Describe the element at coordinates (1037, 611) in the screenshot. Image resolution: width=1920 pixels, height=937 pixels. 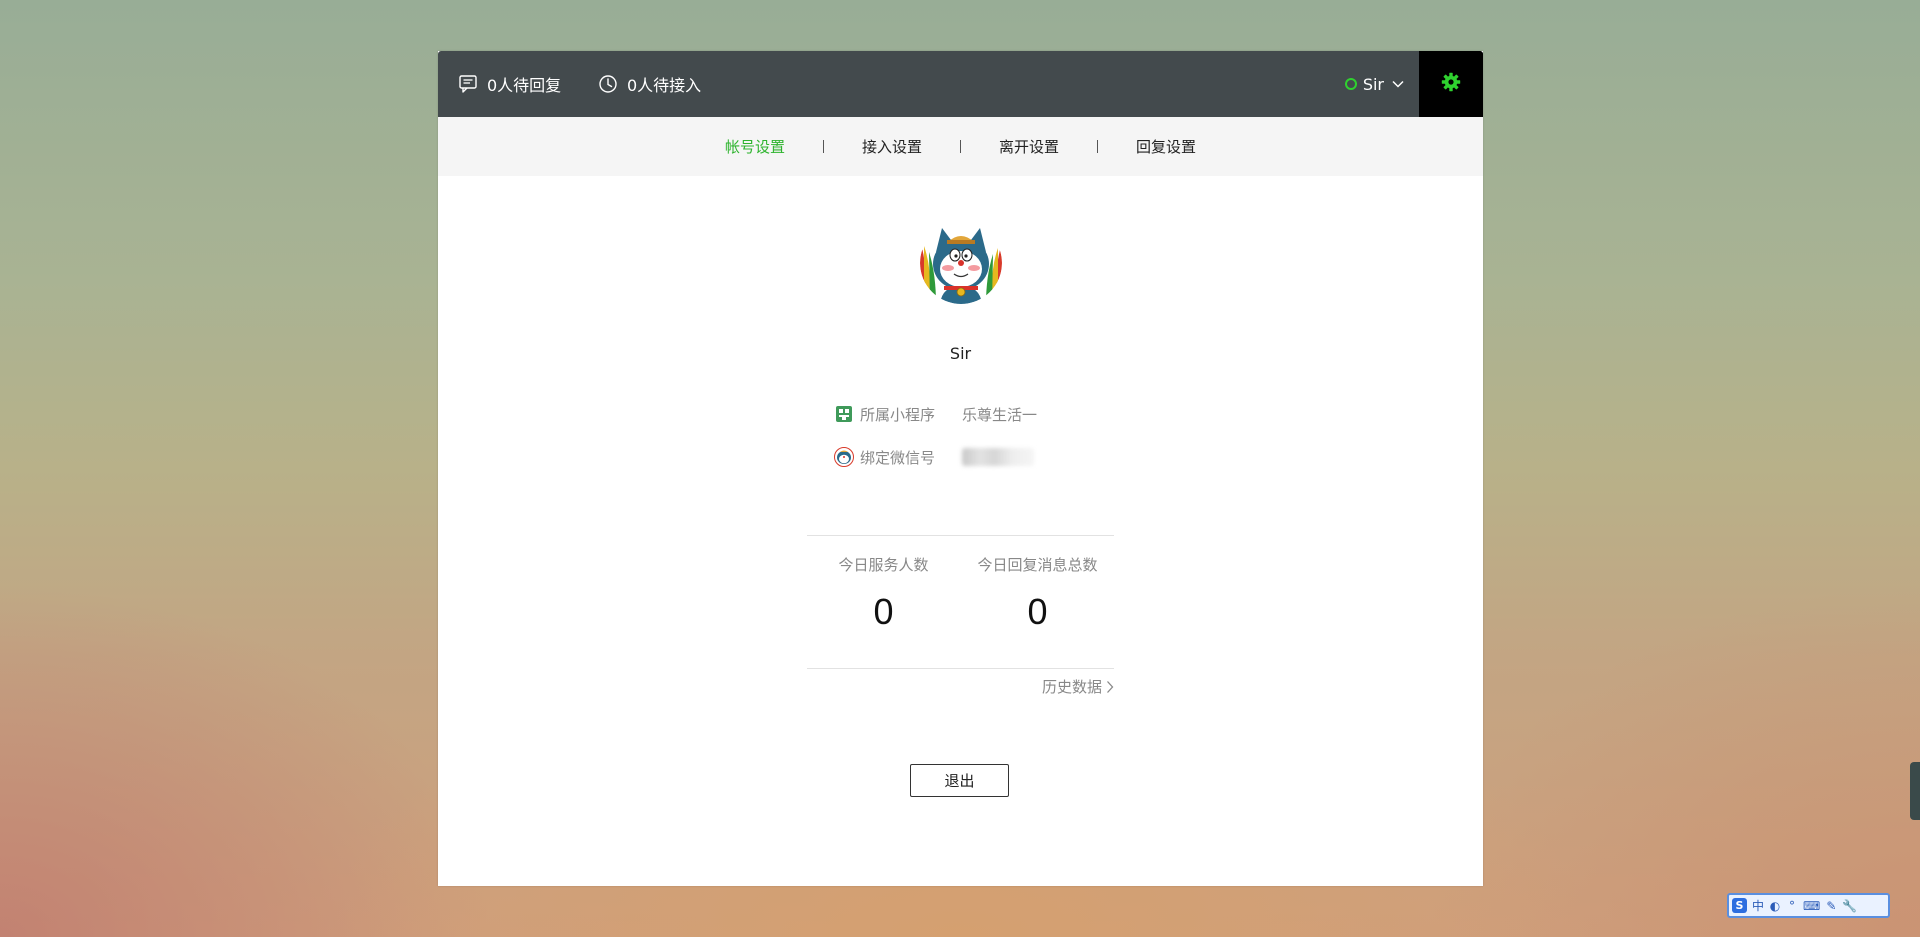
I see `stat-replies-value: 0` at that location.